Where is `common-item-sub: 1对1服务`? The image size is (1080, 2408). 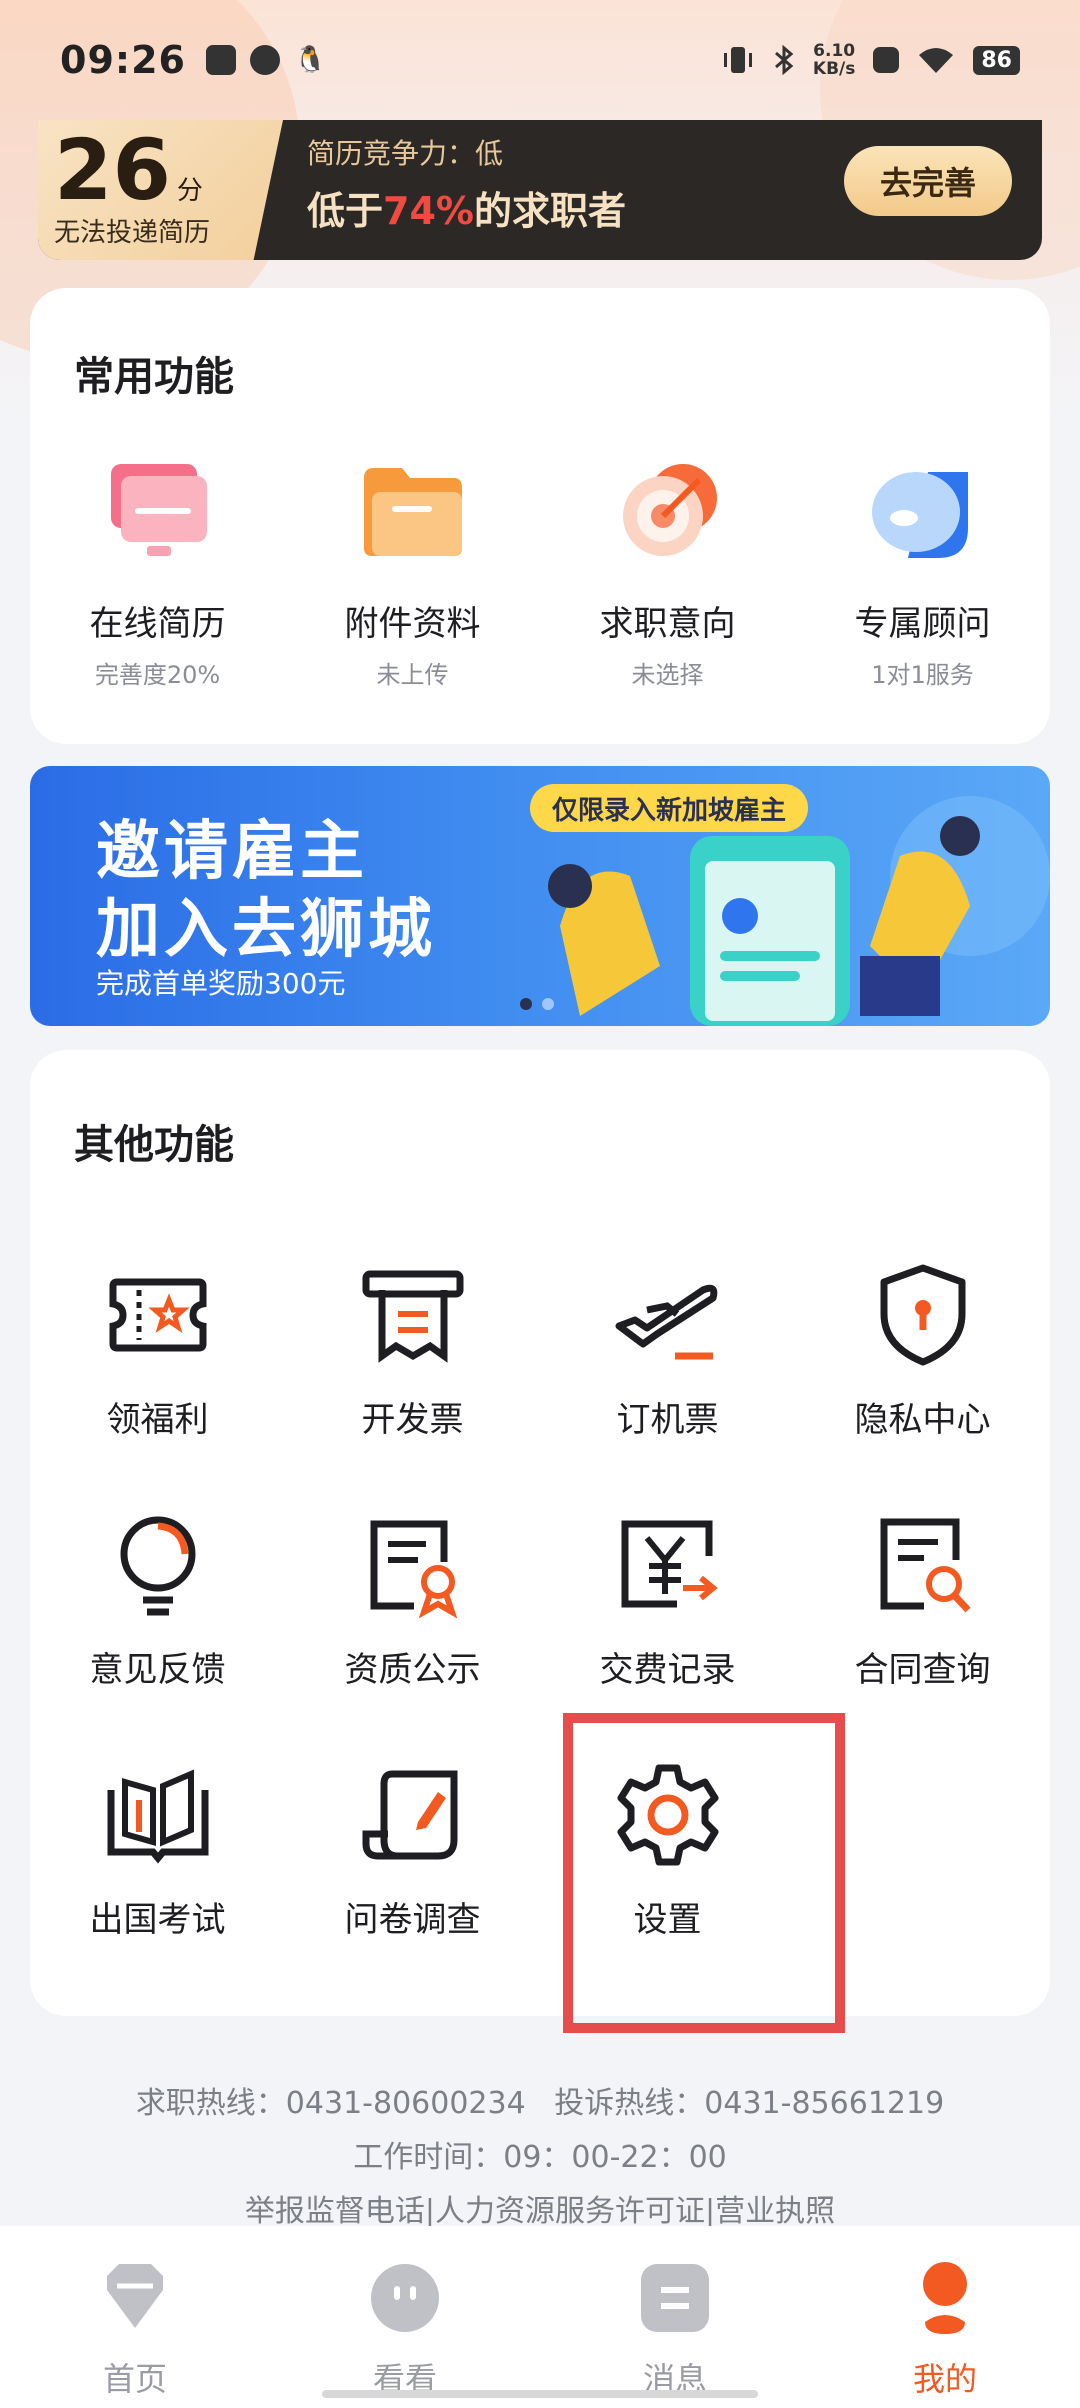
common-item-sub: 1对1服务 is located at coordinates (922, 675).